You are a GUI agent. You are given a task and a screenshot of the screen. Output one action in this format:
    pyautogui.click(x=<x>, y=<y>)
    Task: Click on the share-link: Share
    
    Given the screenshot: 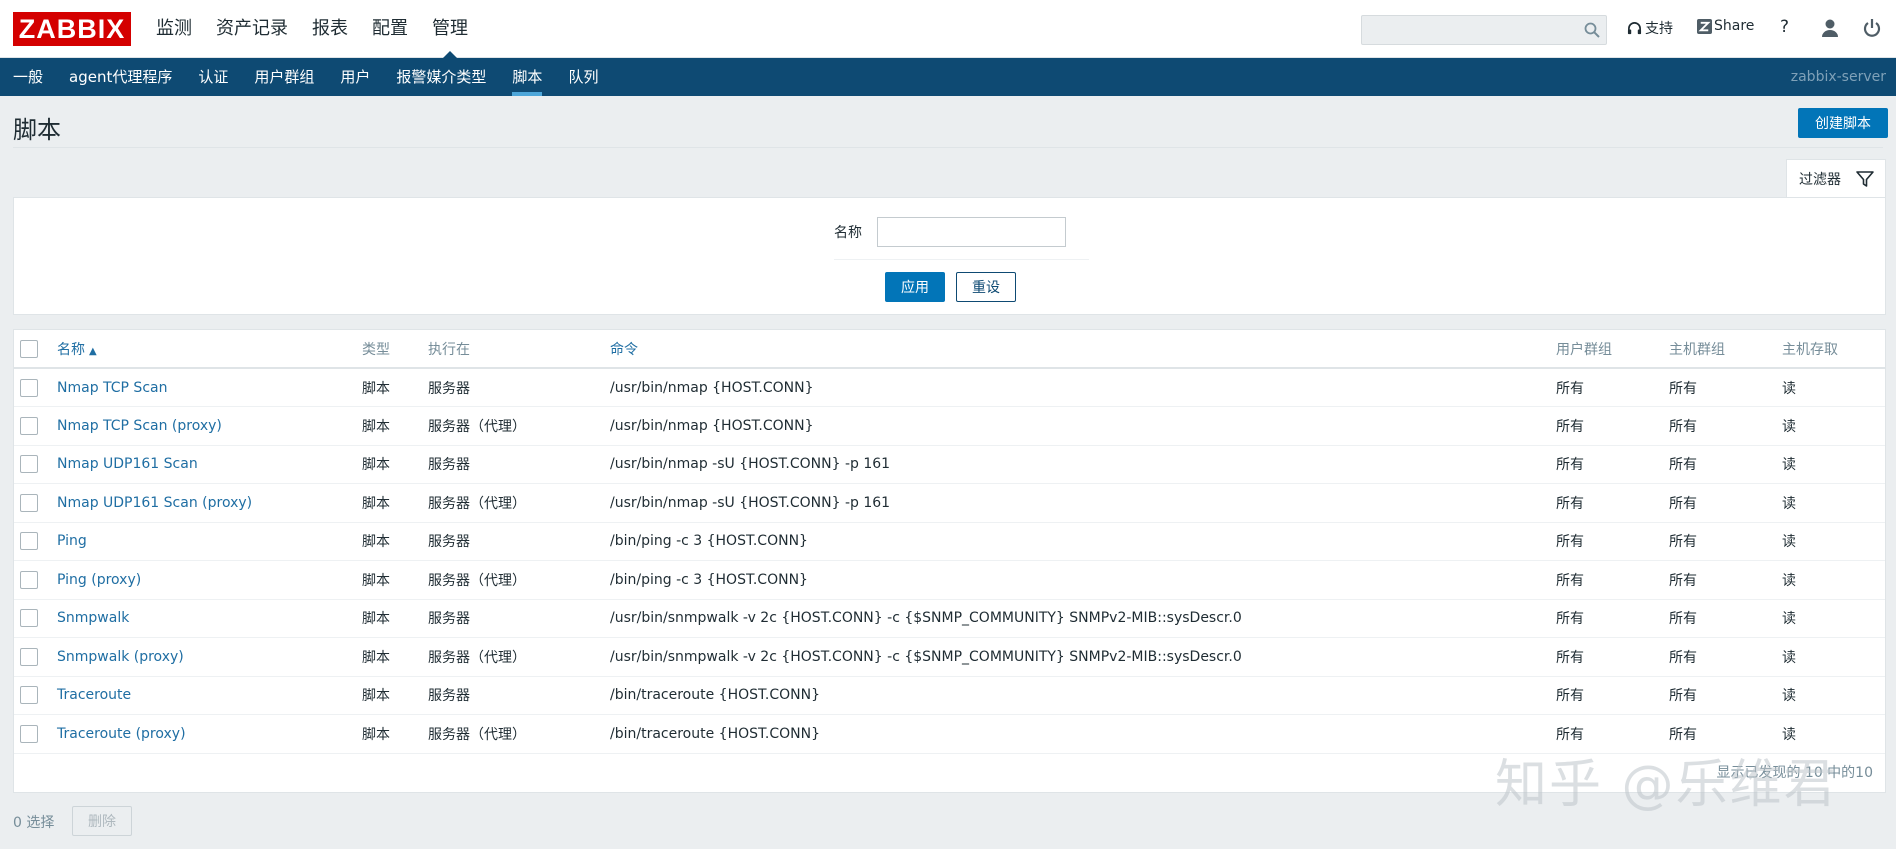 What is the action you would take?
    pyautogui.click(x=1725, y=26)
    